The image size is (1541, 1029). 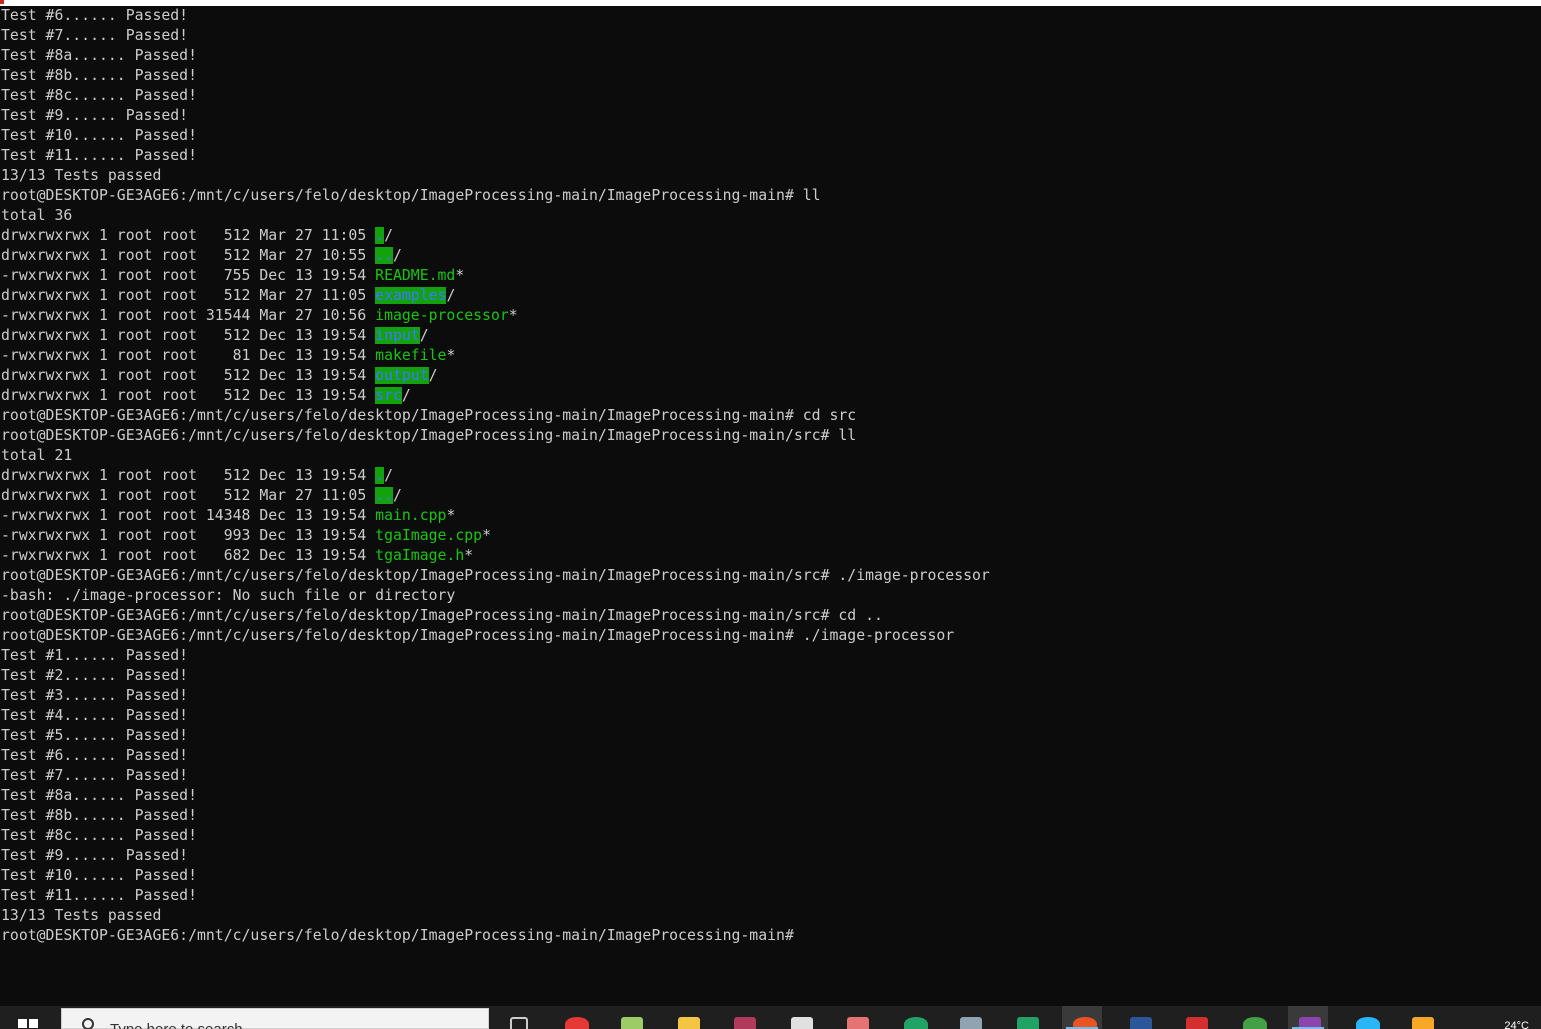 I want to click on download-icon, so click(x=916, y=1023).